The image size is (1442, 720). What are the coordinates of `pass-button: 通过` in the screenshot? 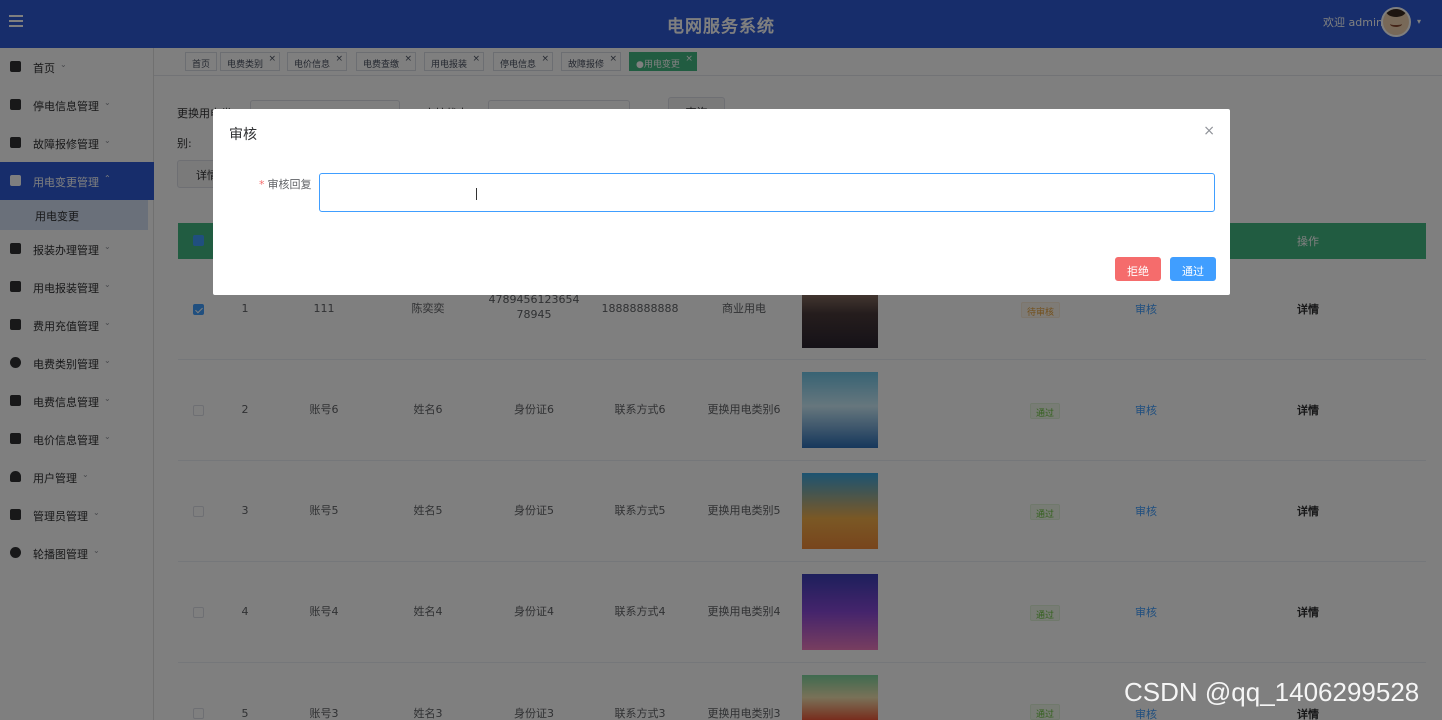 It's located at (1193, 269).